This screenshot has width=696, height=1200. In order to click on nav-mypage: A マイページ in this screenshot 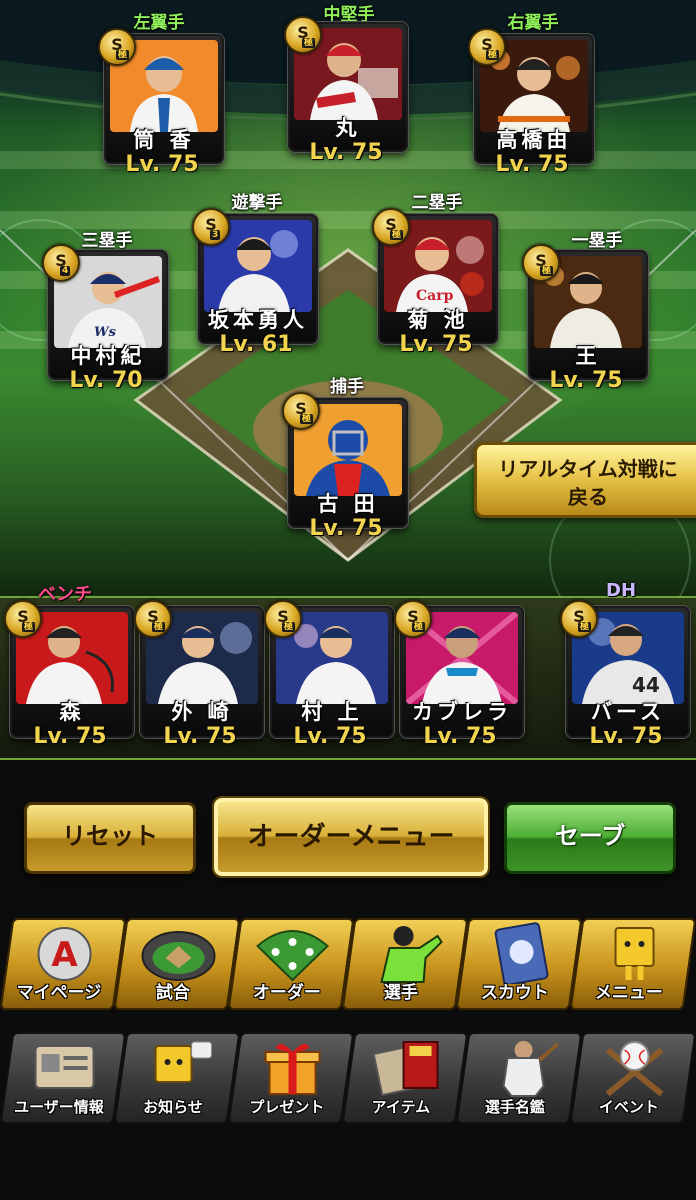, I will do `click(63, 964)`.